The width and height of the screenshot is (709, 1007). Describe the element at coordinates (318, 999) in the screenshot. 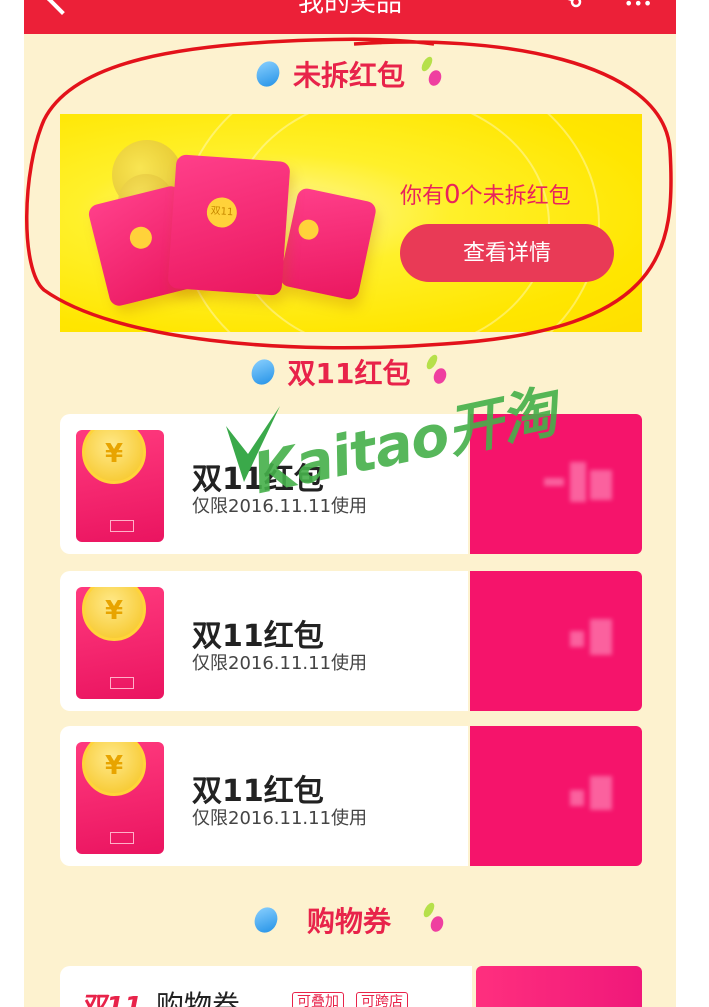

I see `stackable-badge: 可叠加` at that location.